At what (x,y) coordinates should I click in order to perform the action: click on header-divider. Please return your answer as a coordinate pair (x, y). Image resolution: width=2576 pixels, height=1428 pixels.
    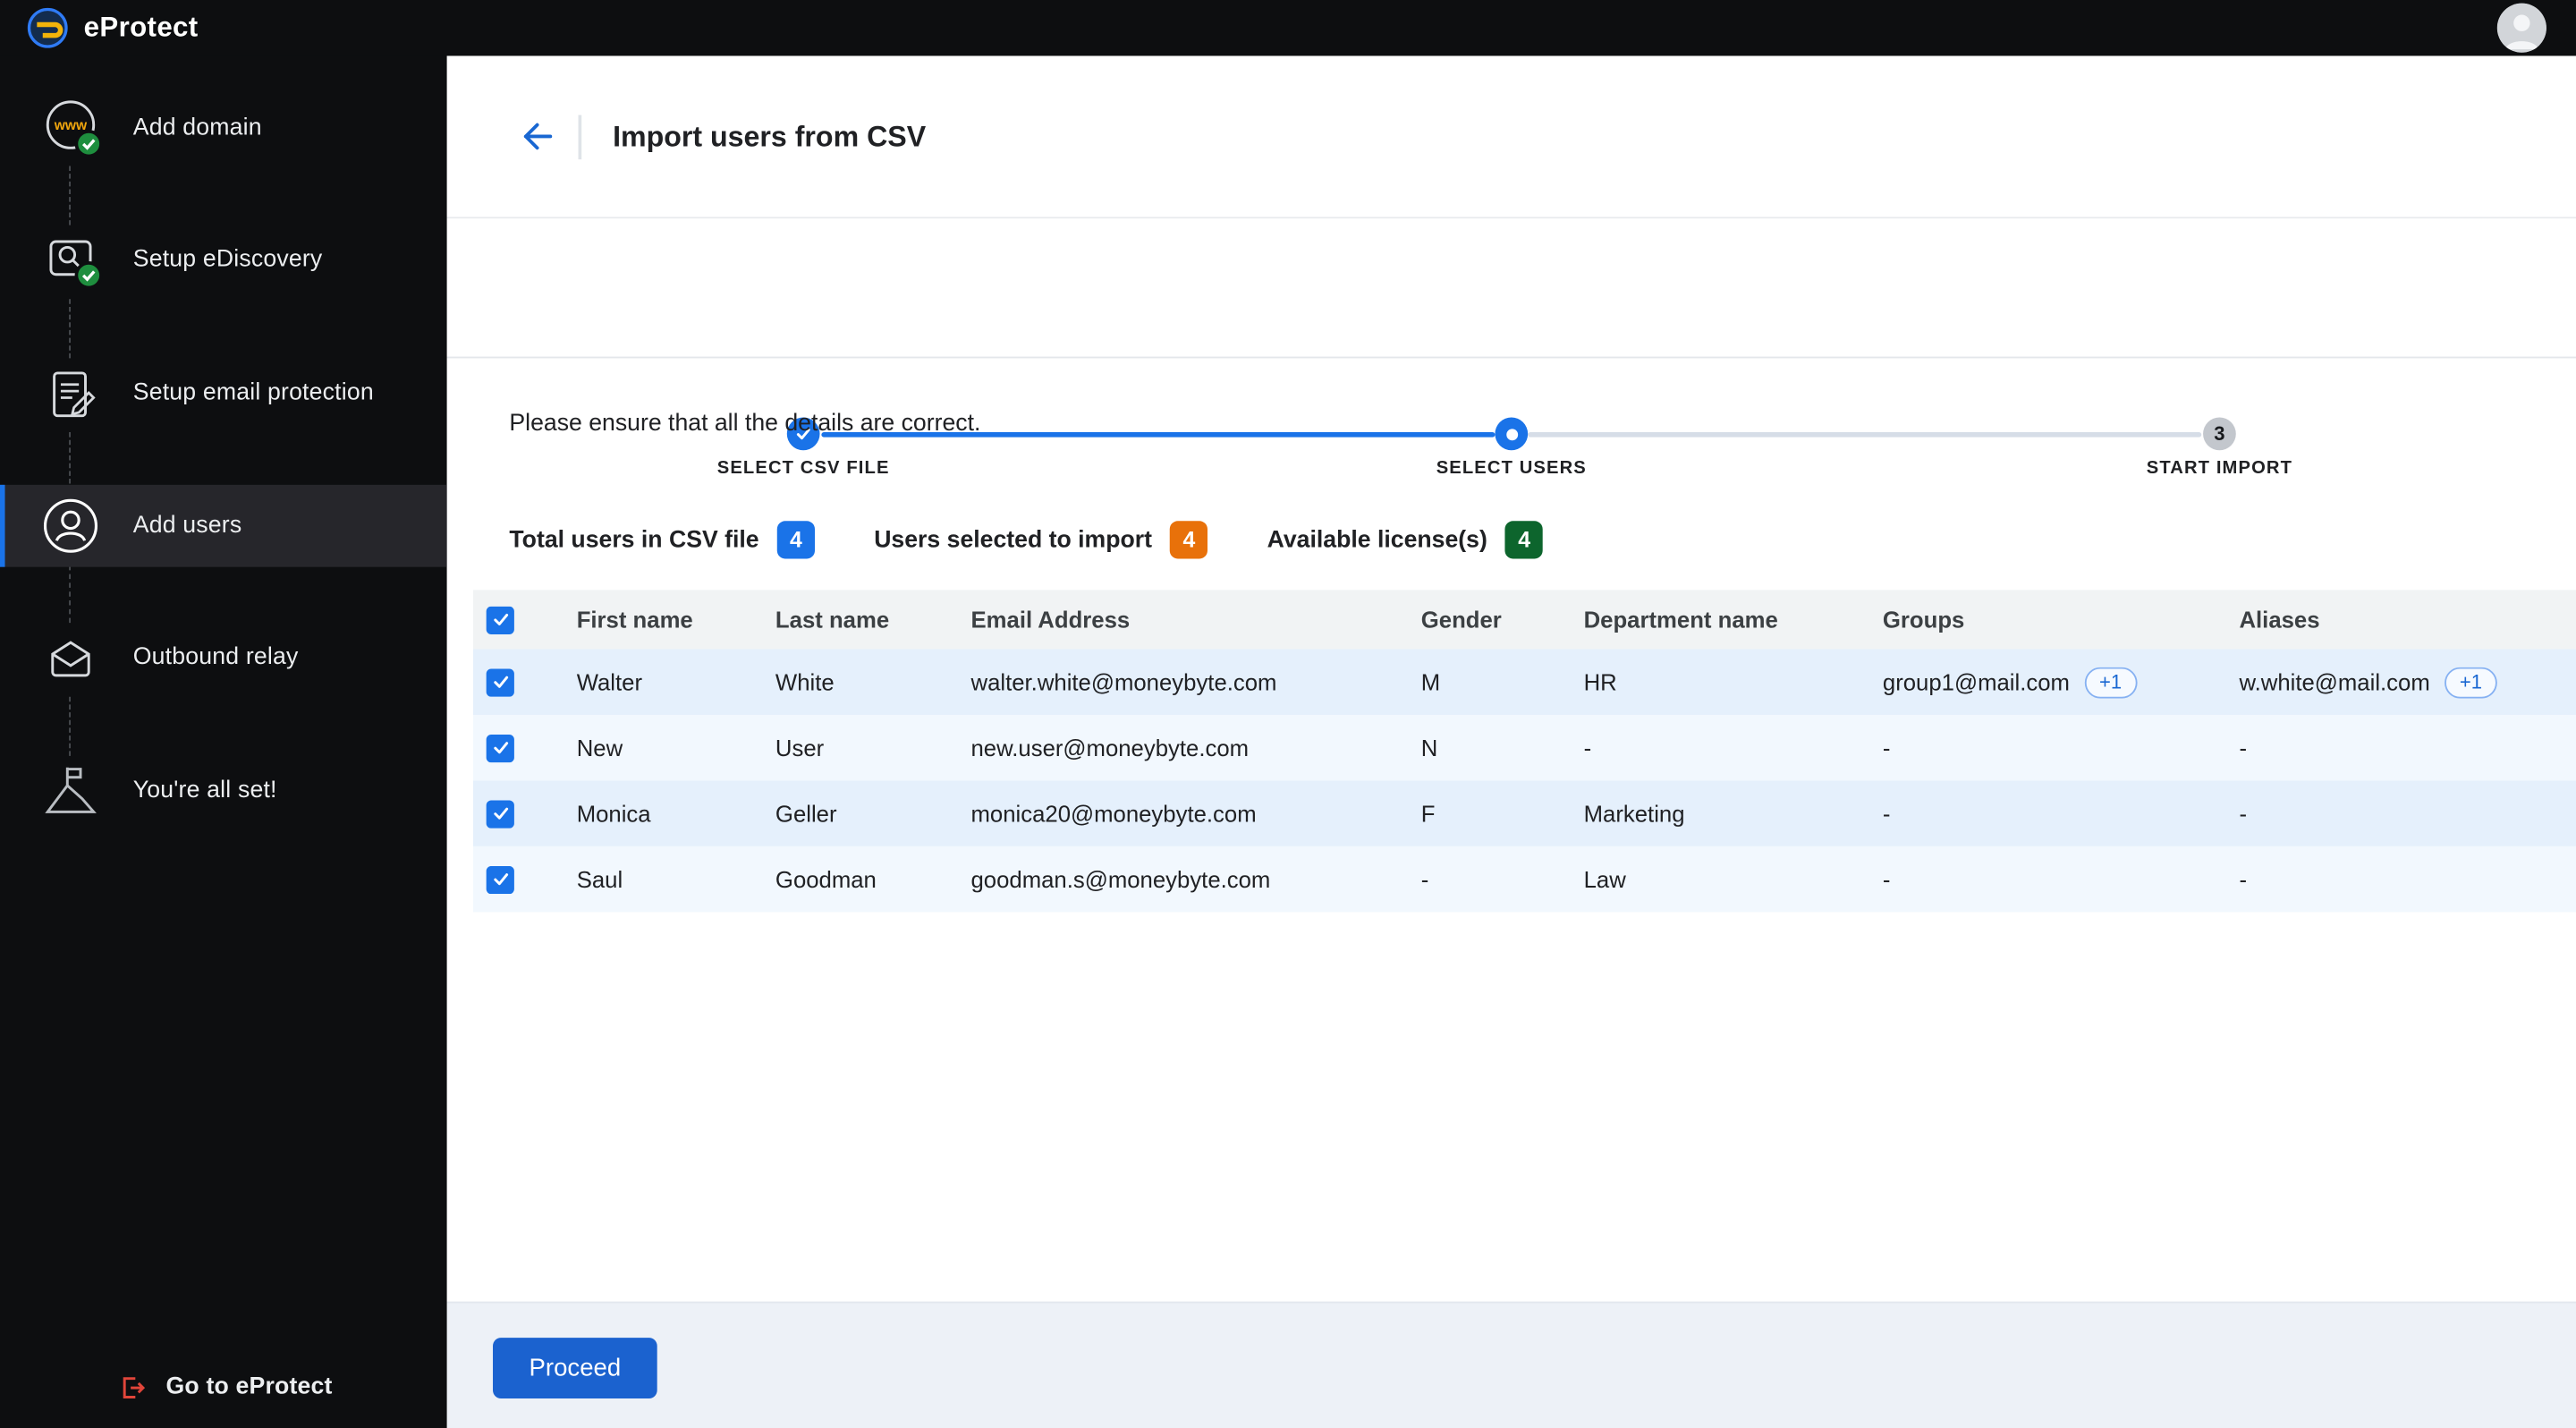
    Looking at the image, I should click on (580, 136).